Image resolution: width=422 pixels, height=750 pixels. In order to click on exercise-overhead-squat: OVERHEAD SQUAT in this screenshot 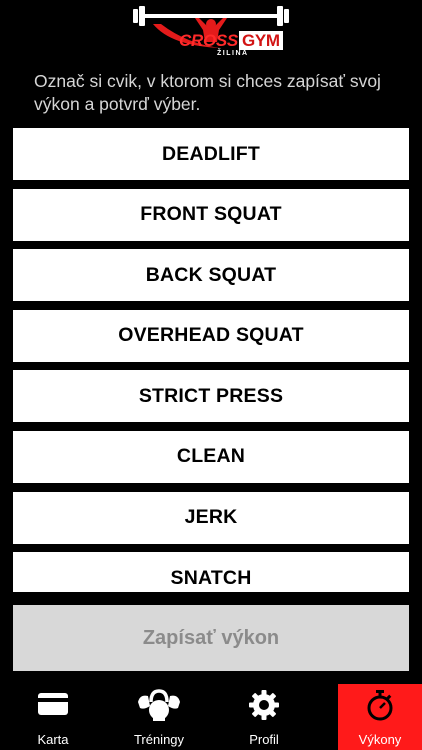, I will do `click(211, 335)`.